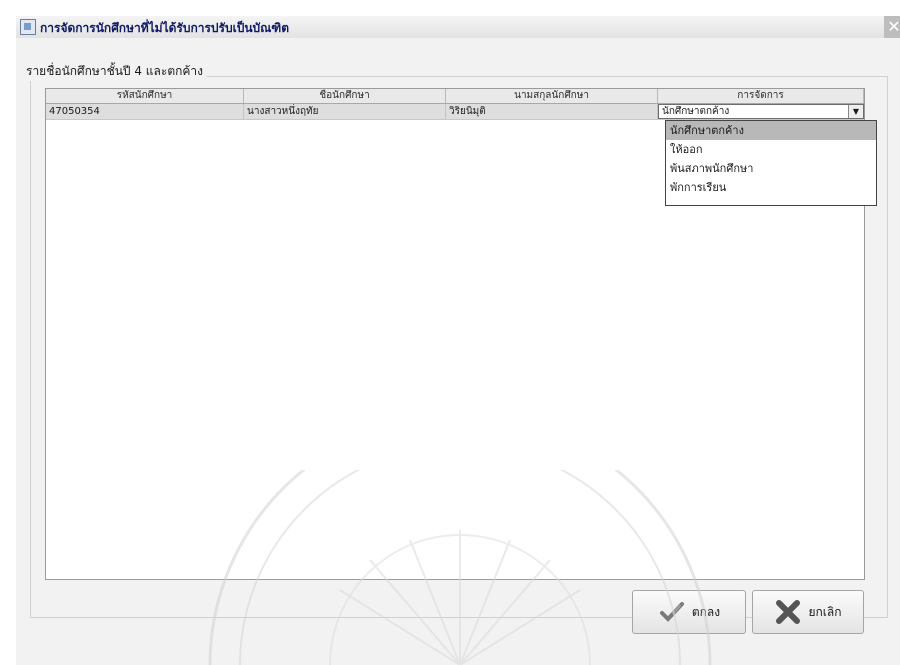 The image size is (900, 665). What do you see at coordinates (855, 111) in the screenshot?
I see `chevron-down-icon: ▼` at bounding box center [855, 111].